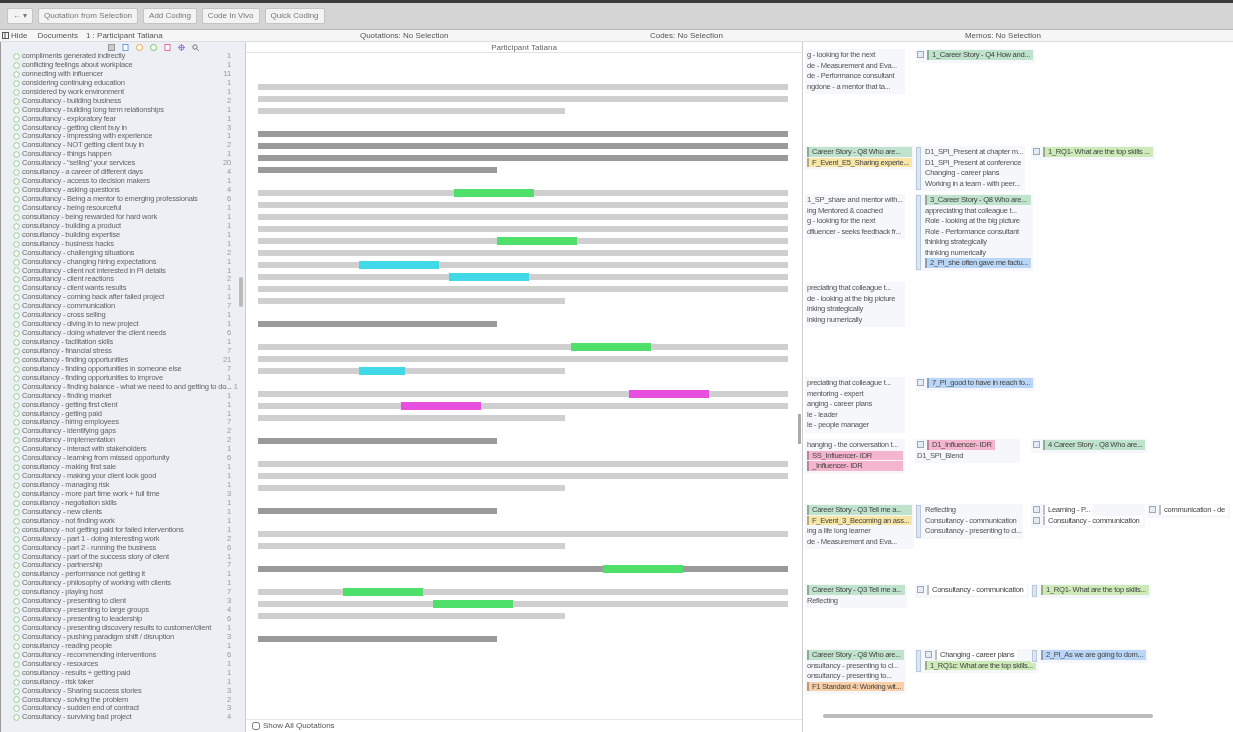 The width and height of the screenshot is (1233, 732). I want to click on network-icon, so click(181, 47).